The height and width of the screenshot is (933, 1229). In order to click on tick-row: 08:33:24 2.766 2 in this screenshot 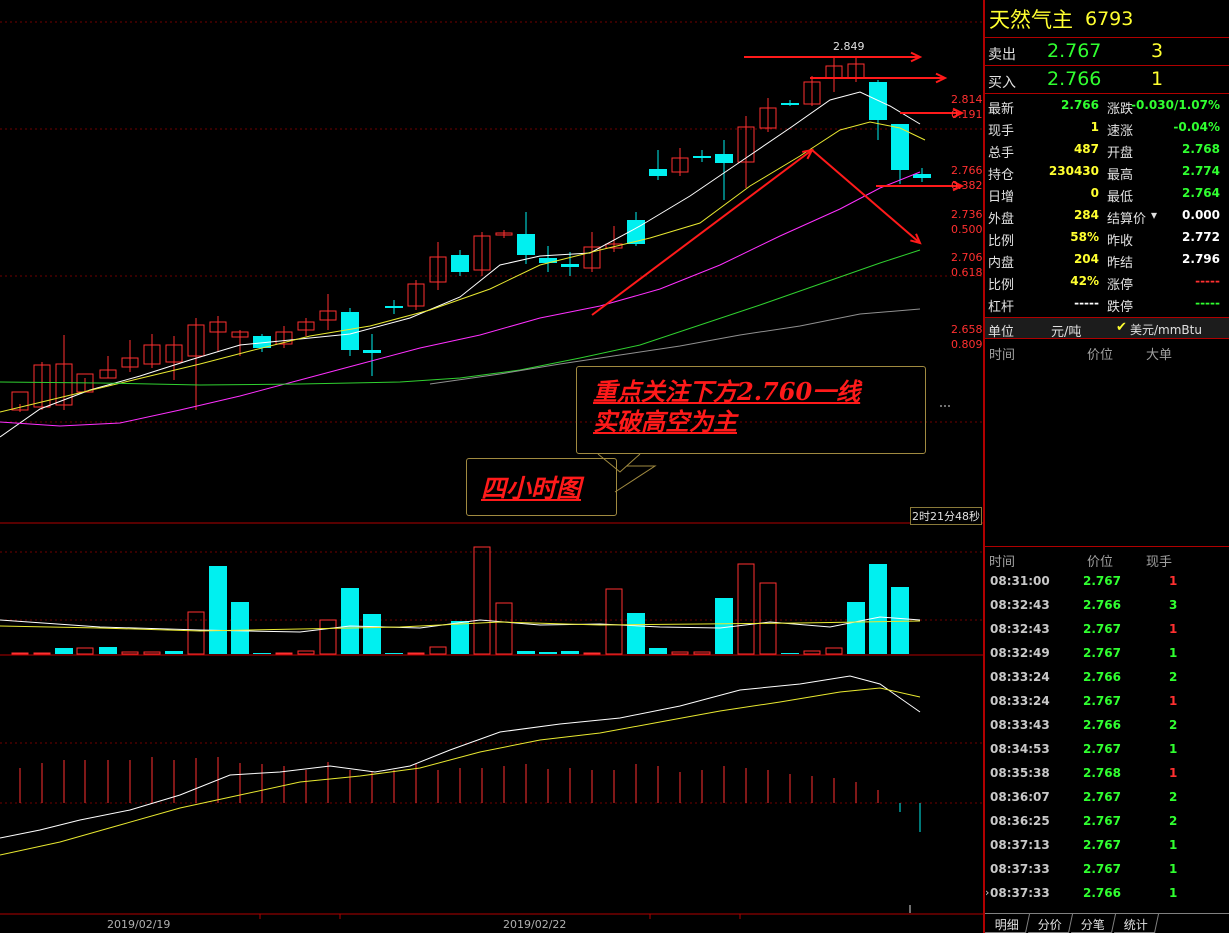, I will do `click(1107, 677)`.